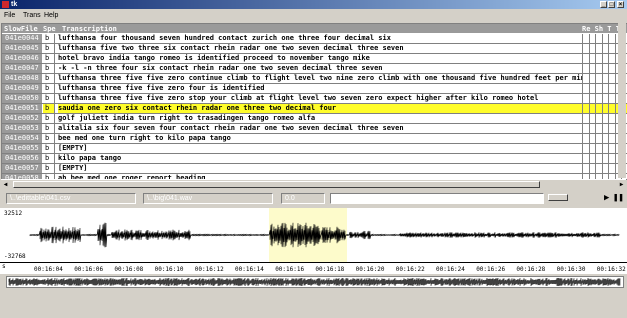 The image size is (627, 318). What do you see at coordinates (22, 38) in the screenshot?
I see `row-file-id: 041e0044` at bounding box center [22, 38].